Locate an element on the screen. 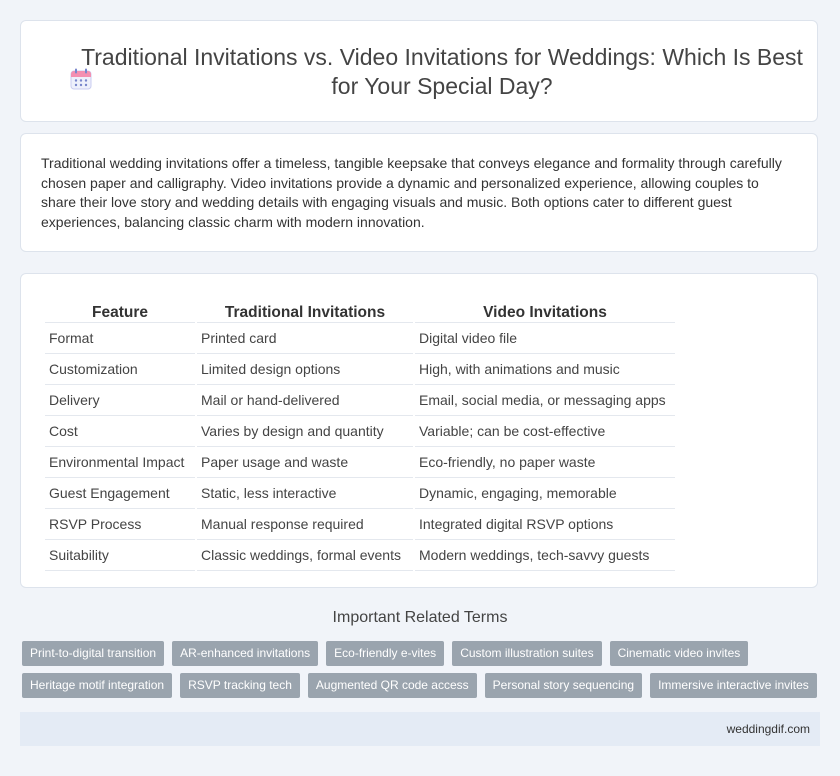  header-traditional: Traditional Invitations is located at coordinates (305, 309).